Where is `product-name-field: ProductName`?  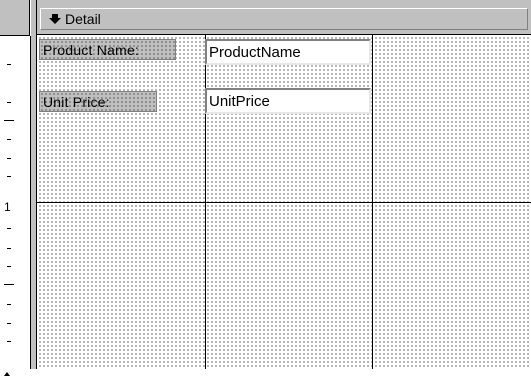
product-name-field: ProductName is located at coordinates (288, 52).